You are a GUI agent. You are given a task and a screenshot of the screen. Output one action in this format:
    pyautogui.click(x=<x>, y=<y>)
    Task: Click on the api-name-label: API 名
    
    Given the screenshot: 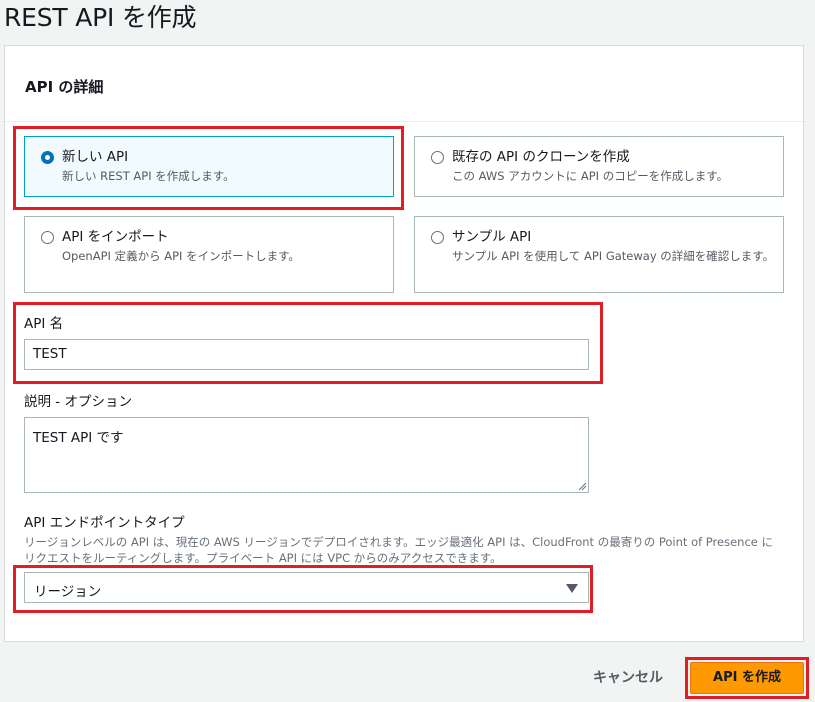 What is the action you would take?
    pyautogui.click(x=44, y=324)
    